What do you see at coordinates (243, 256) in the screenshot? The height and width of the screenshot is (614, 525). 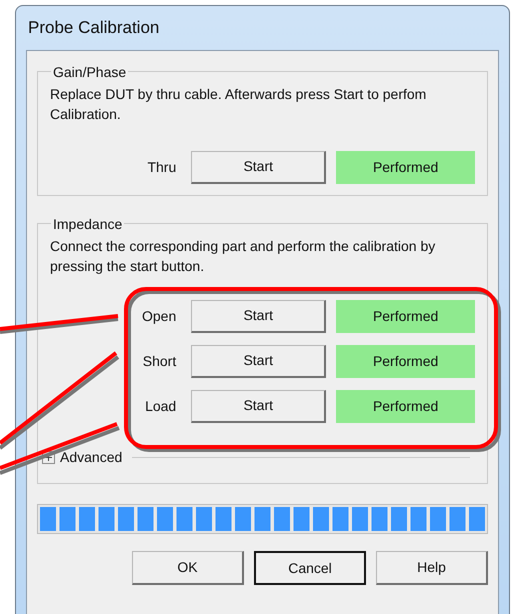 I see `instruction-text: Connect the corresponding part and perform the calibration by pressing the start button.` at bounding box center [243, 256].